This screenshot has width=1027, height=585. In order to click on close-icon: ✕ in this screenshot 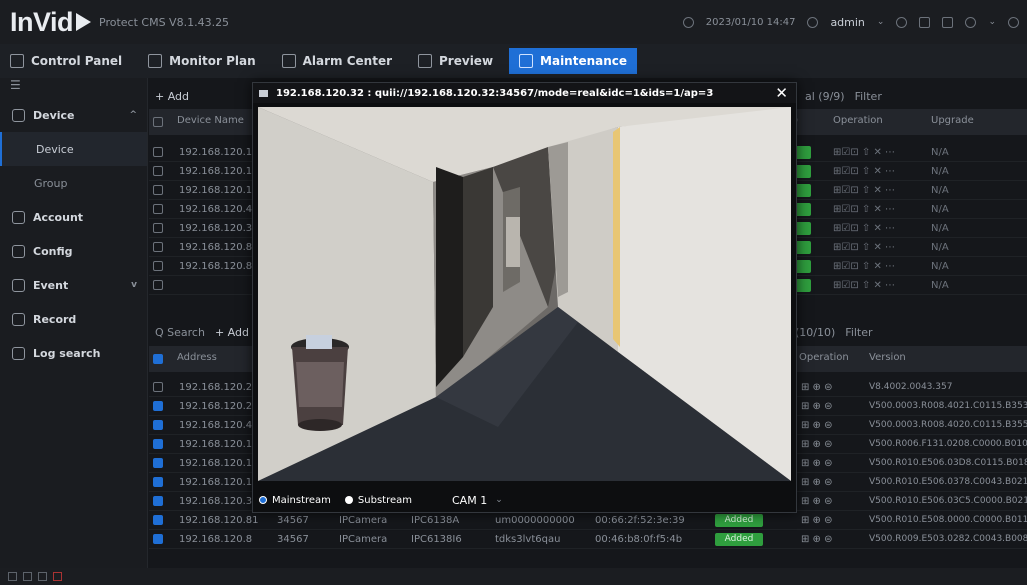, I will do `click(781, 93)`.